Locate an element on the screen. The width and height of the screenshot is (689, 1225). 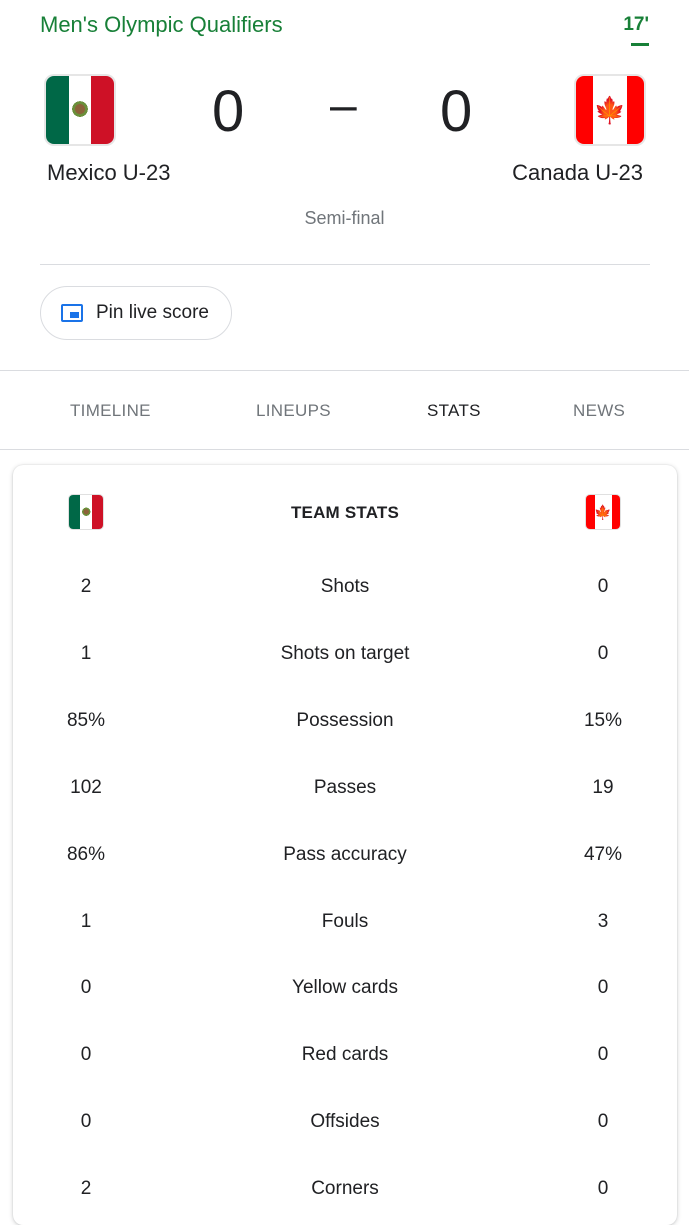
stat-label: Fouls is located at coordinates (345, 921).